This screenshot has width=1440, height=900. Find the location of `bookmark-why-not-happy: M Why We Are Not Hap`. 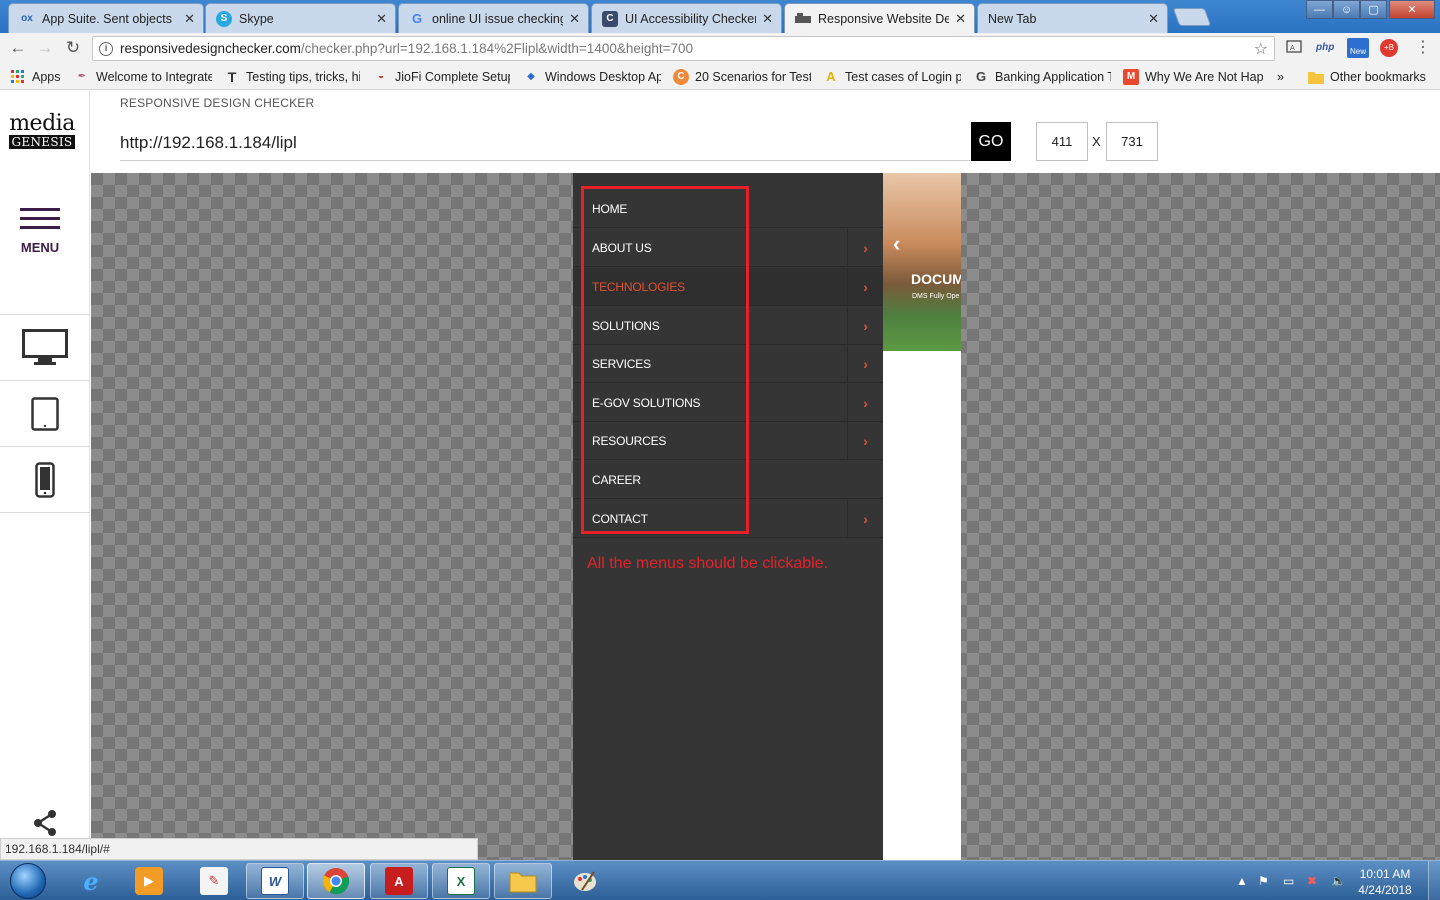

bookmark-why-not-happy: M Why We Are Not Hap is located at coordinates (1193, 76).